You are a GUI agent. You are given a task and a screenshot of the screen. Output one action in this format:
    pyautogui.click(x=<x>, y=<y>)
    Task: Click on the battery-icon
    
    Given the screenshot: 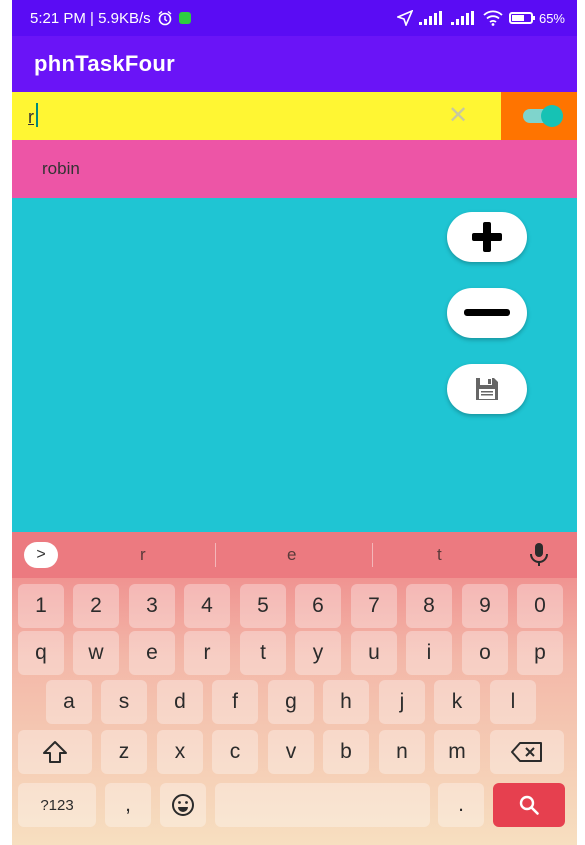 What is the action you would take?
    pyautogui.click(x=521, y=18)
    